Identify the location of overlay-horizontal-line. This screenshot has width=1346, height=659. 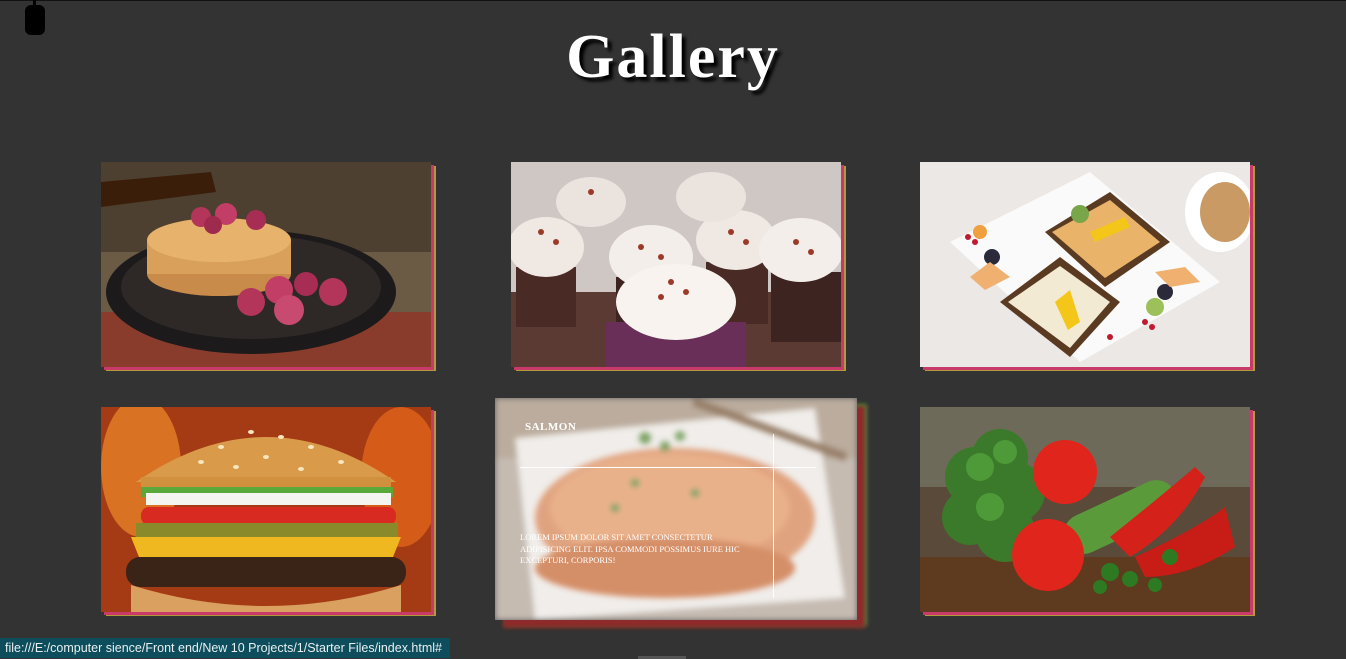
(668, 467).